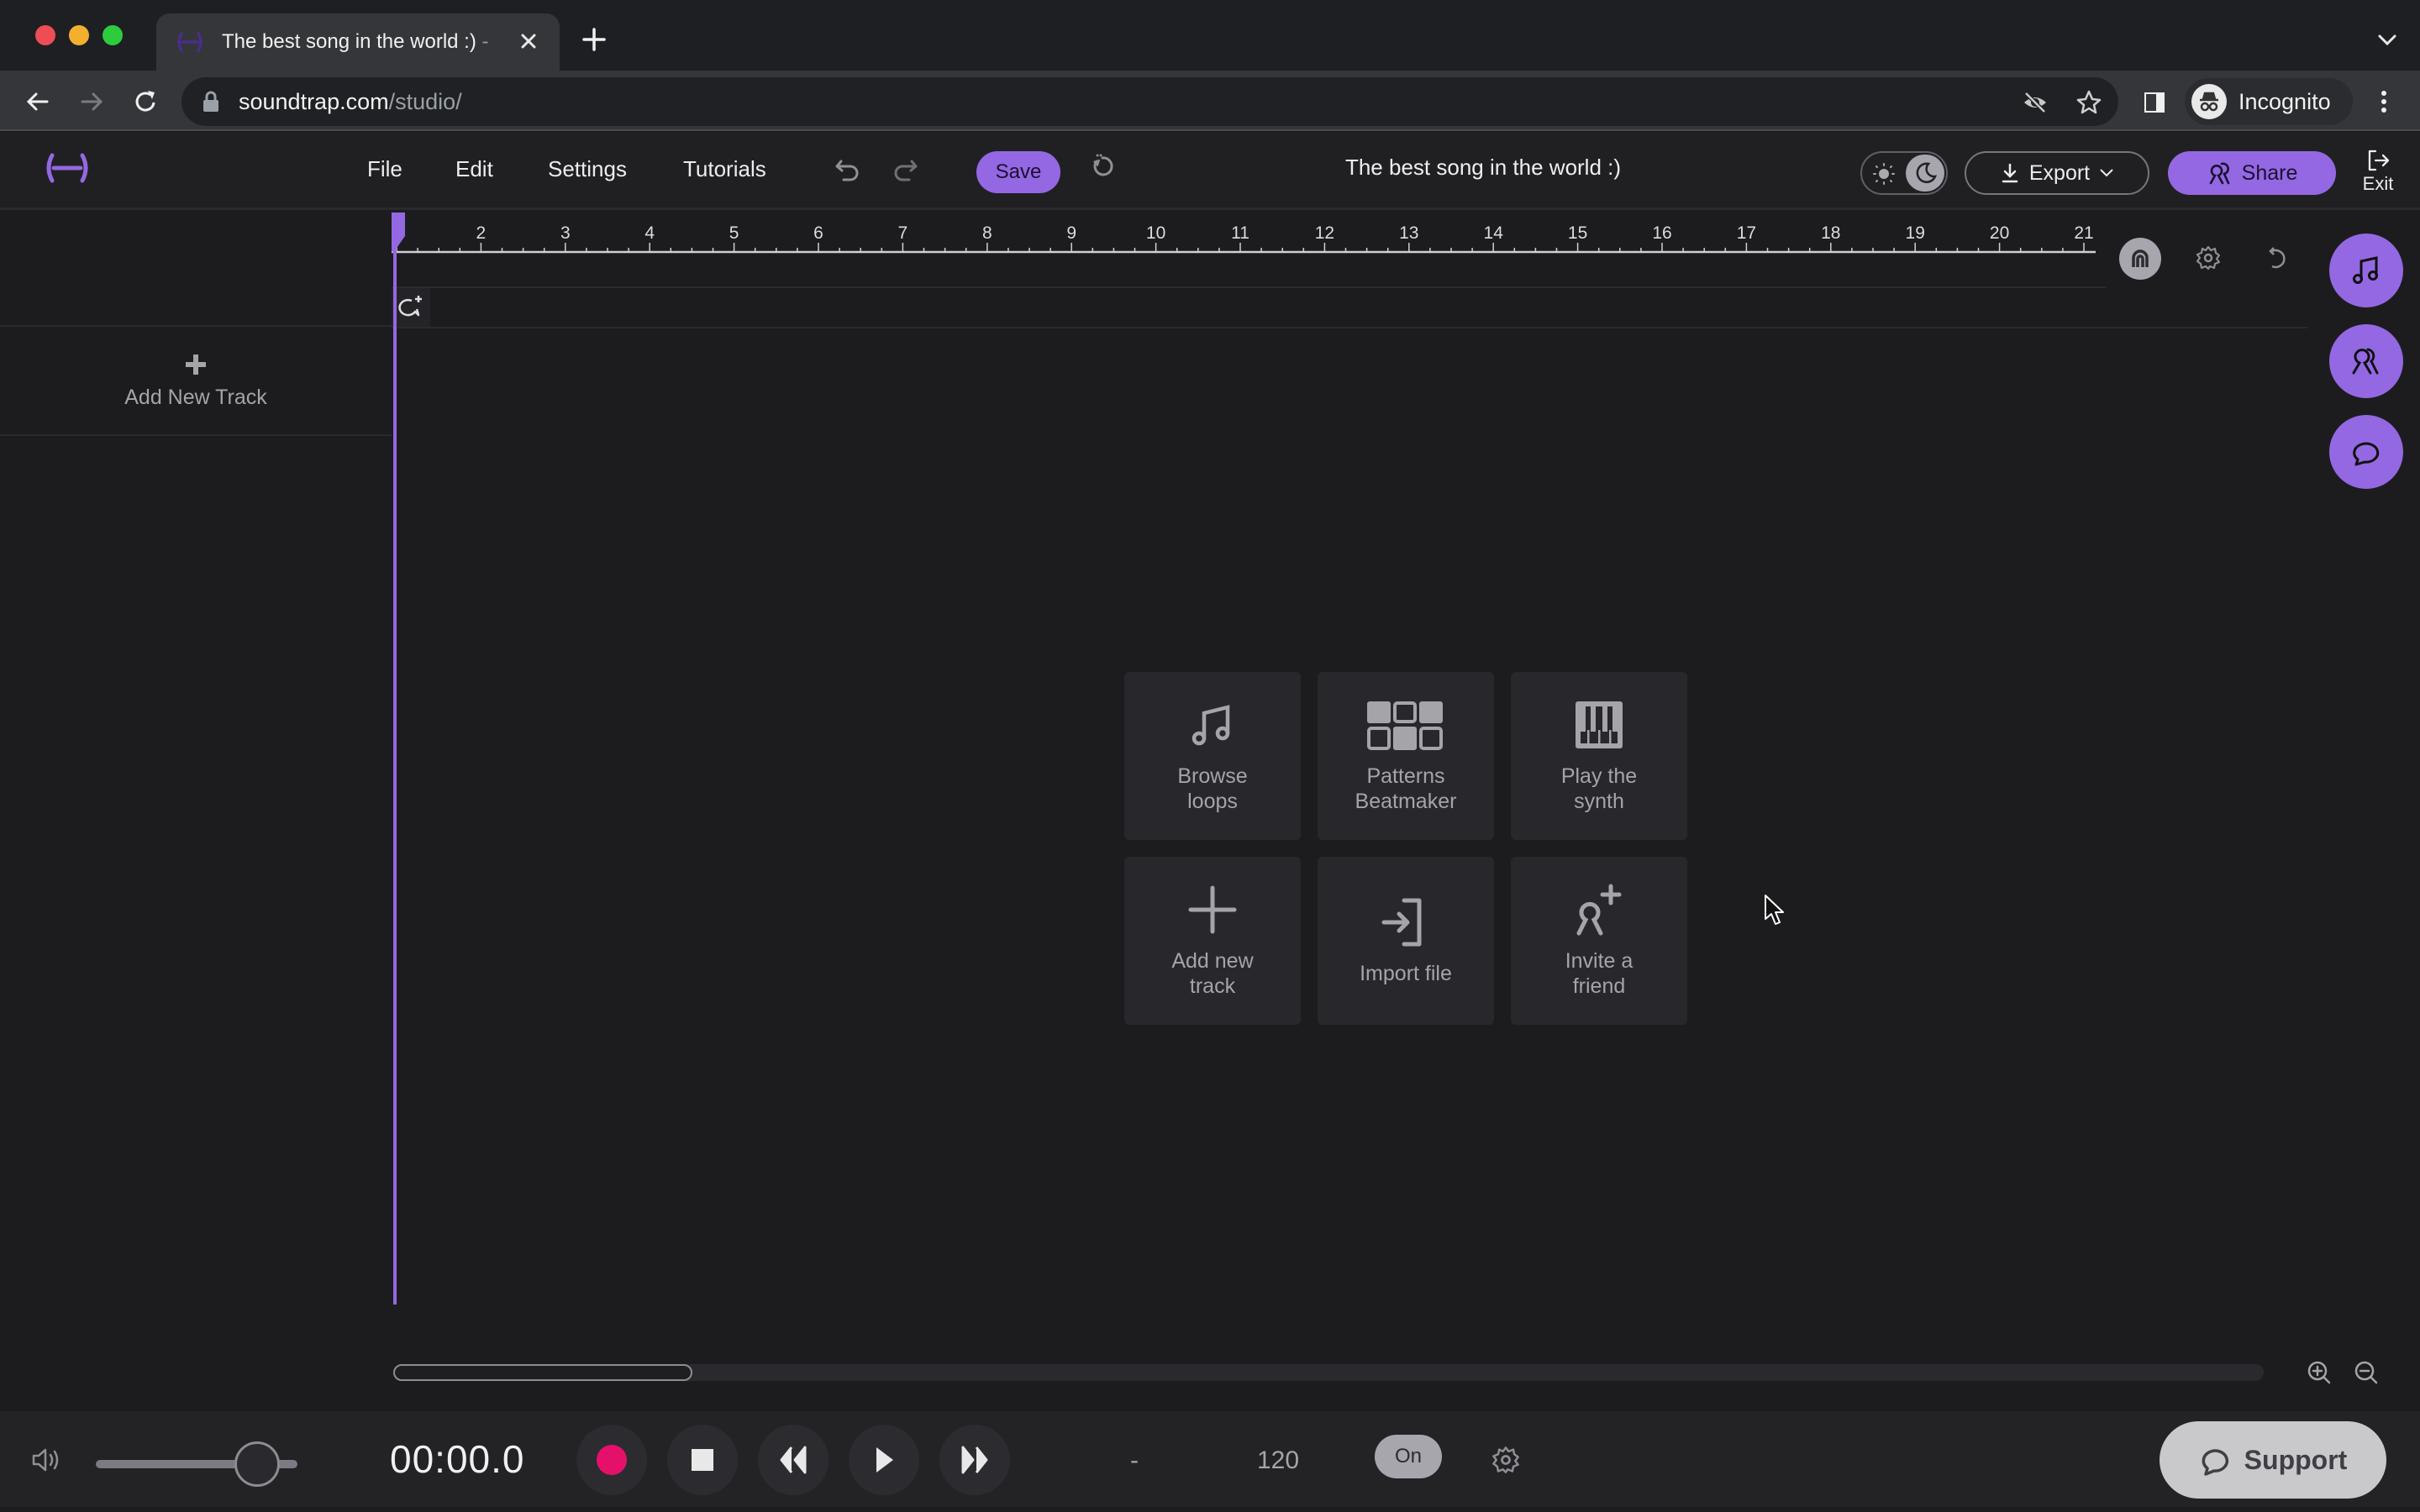 The height and width of the screenshot is (1512, 2420). I want to click on import-file-card: Import file, so click(1406, 941).